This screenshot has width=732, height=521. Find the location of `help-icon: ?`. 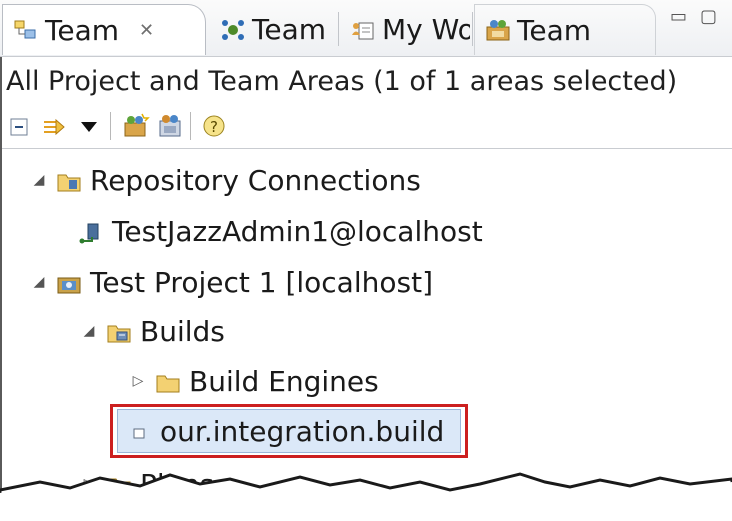

help-icon: ? is located at coordinates (214, 126).